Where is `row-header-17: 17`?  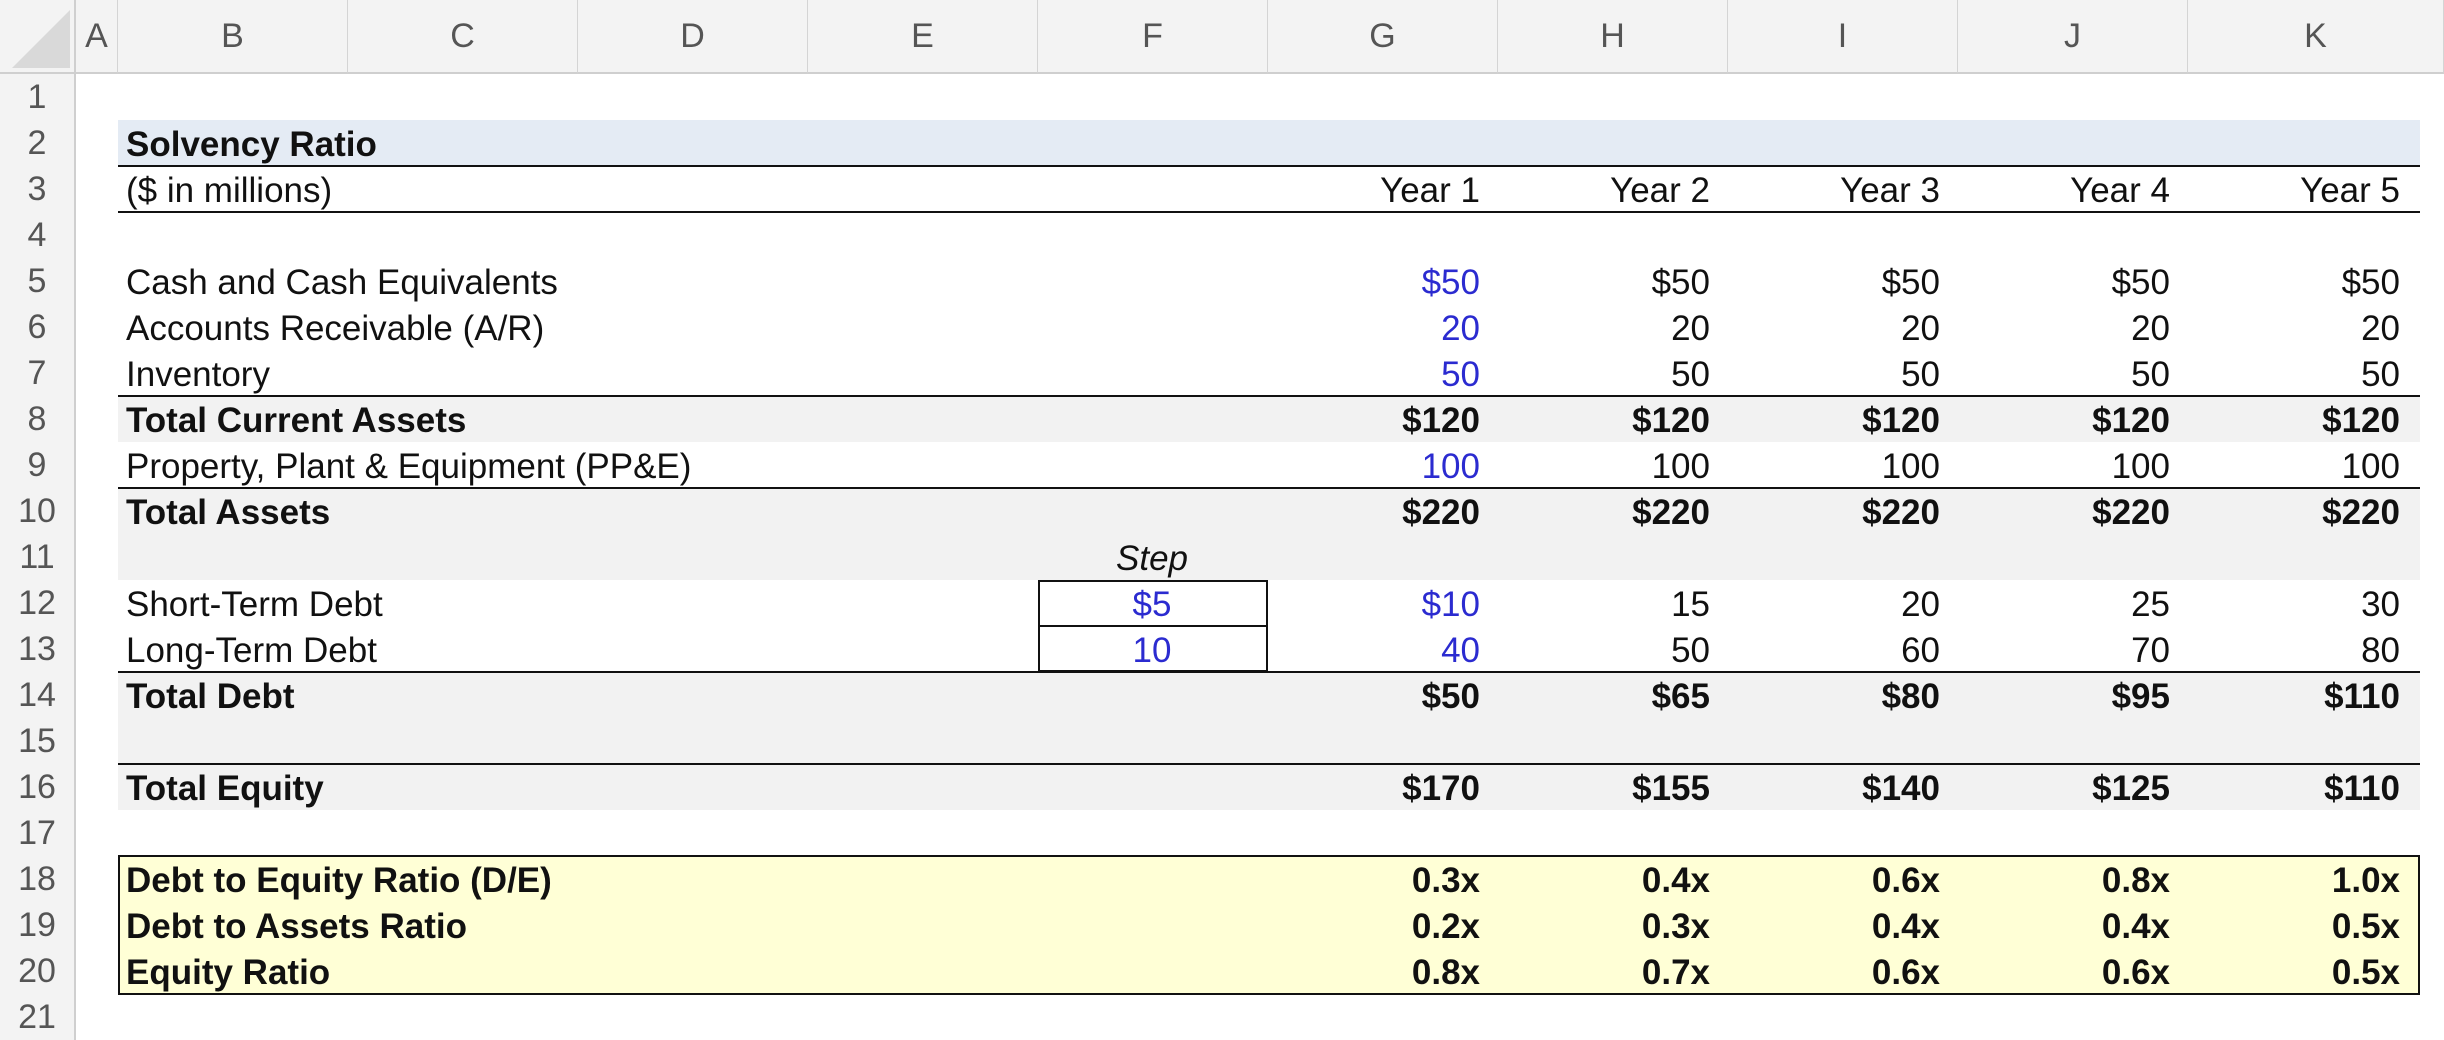
row-header-17: 17 is located at coordinates (38, 833).